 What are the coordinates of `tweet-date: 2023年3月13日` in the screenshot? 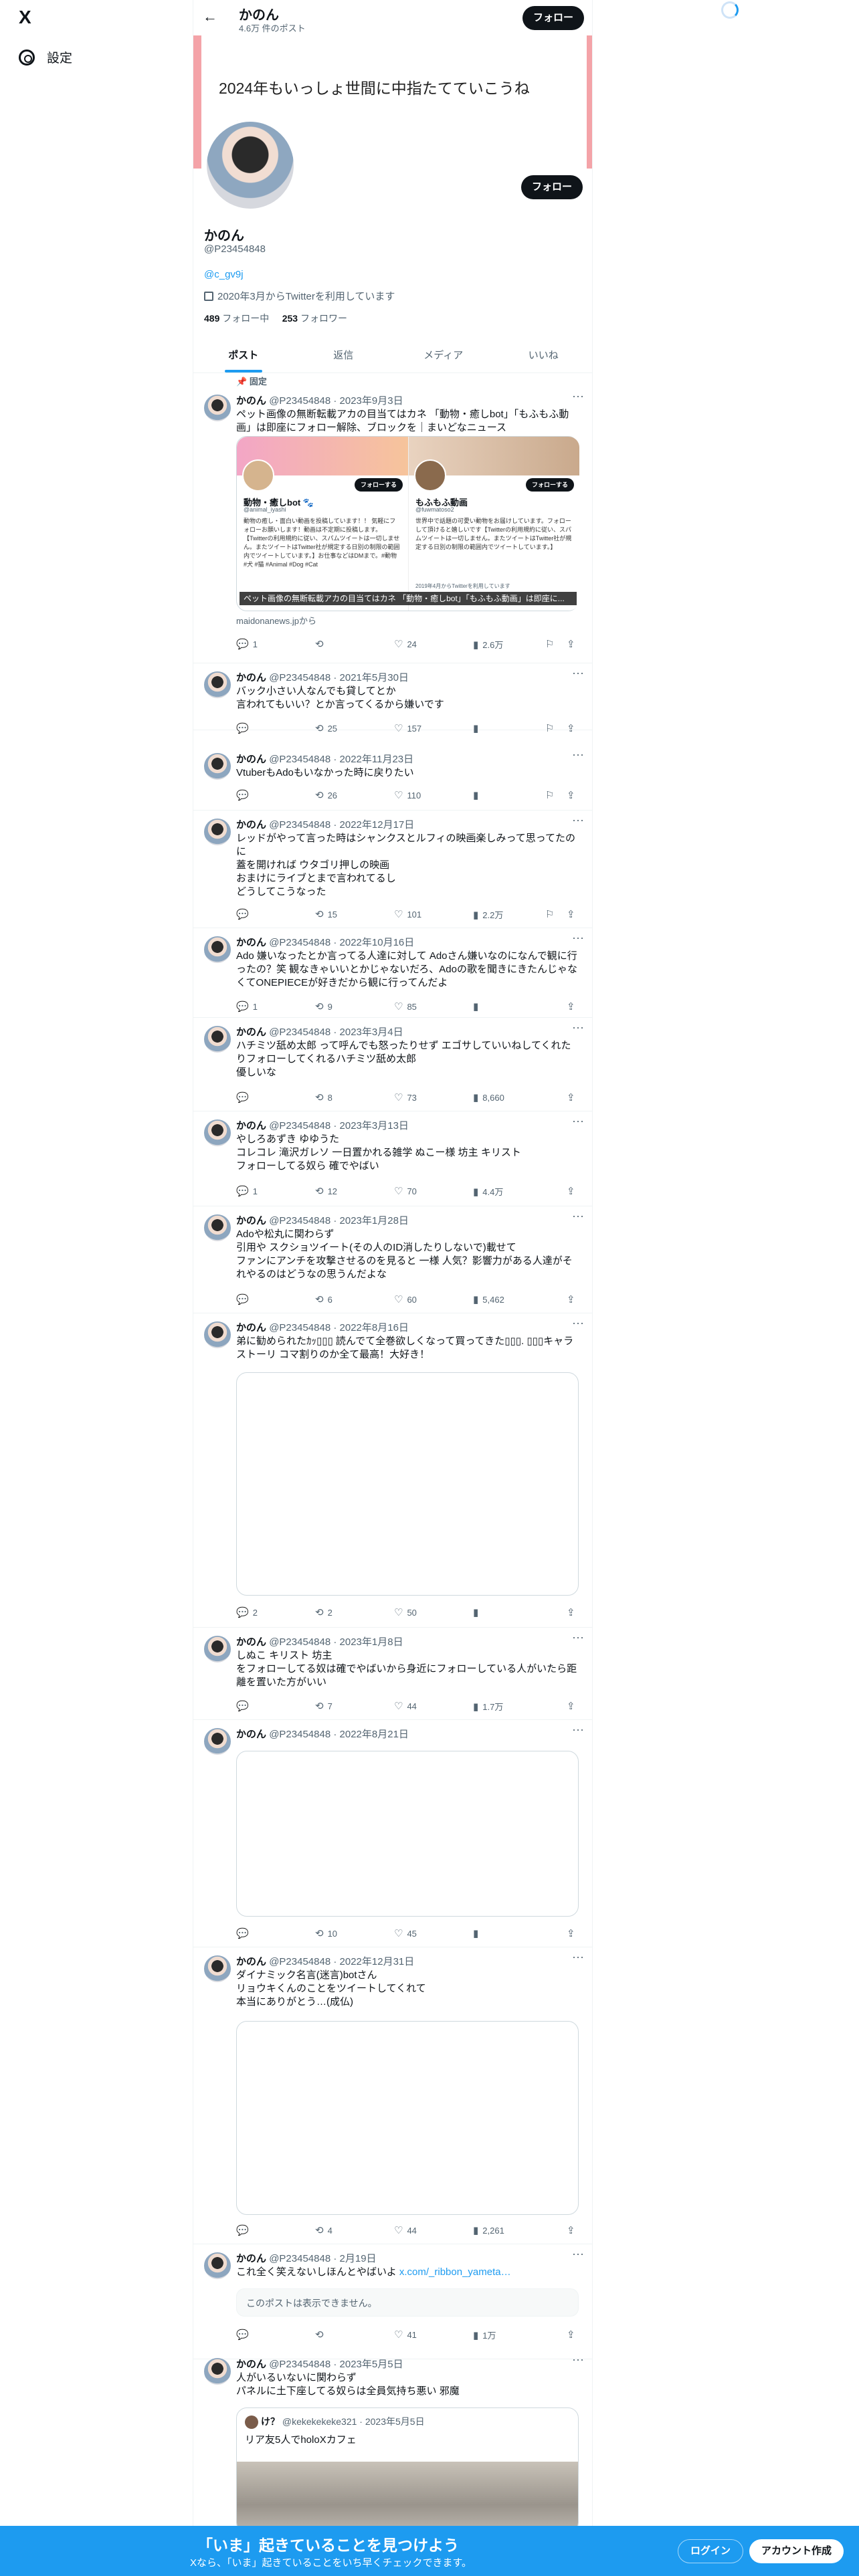 It's located at (374, 1126).